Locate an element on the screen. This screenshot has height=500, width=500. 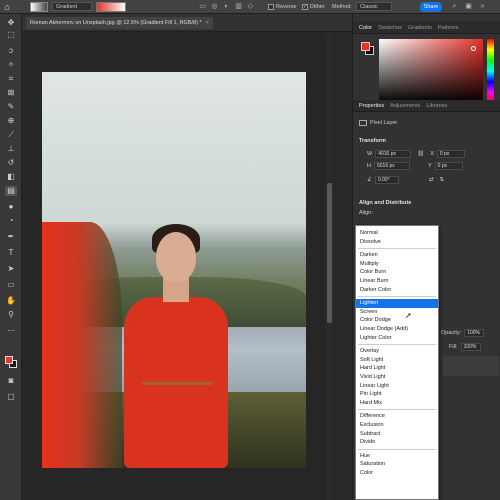
flip-horizontal-icon: ⇄ is located at coordinates (431, 180).